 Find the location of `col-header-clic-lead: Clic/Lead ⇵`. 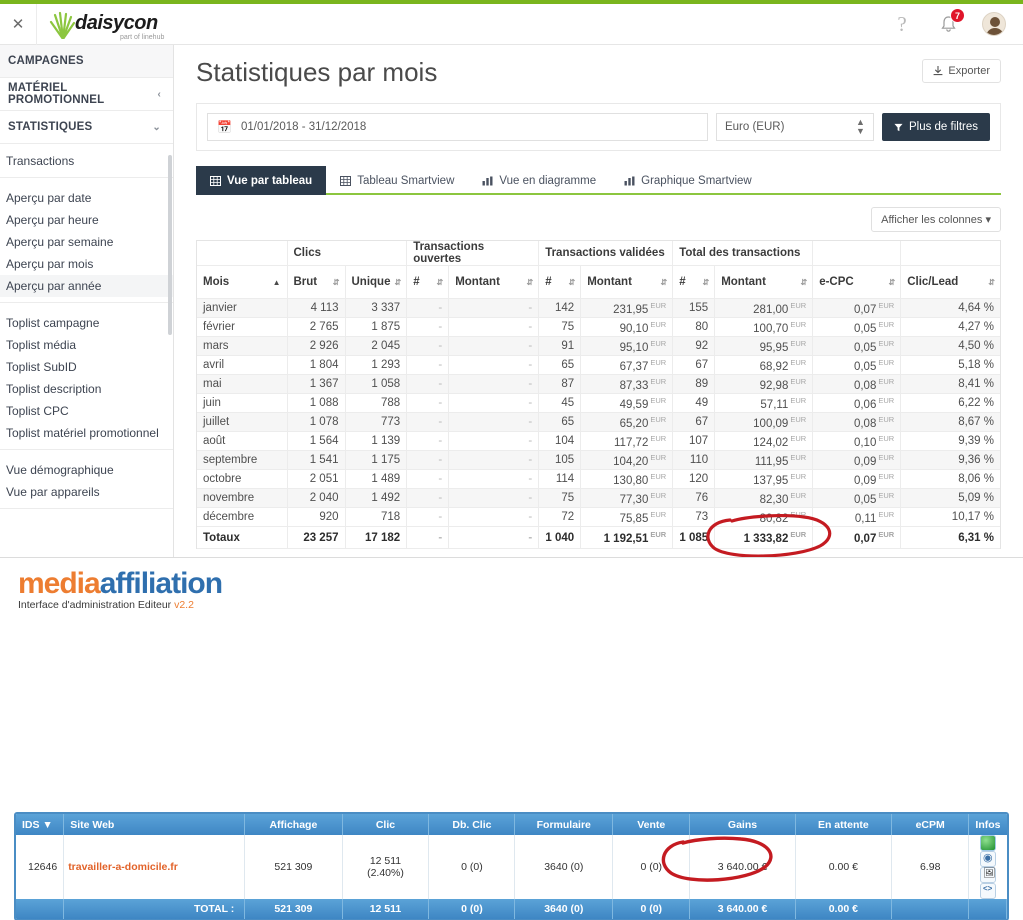

col-header-clic-lead: Clic/Lead ⇵ is located at coordinates (950, 282).